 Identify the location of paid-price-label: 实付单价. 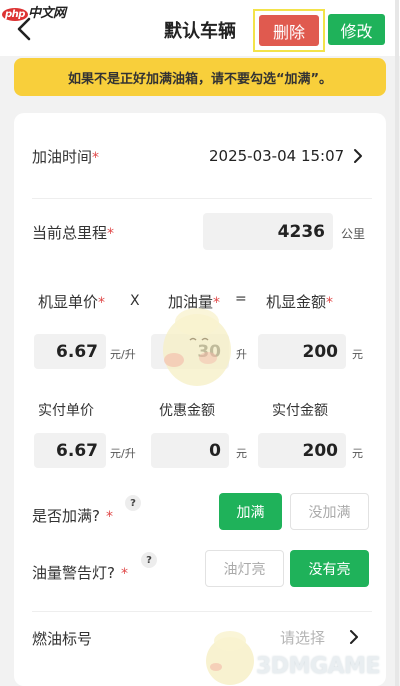
(66, 411).